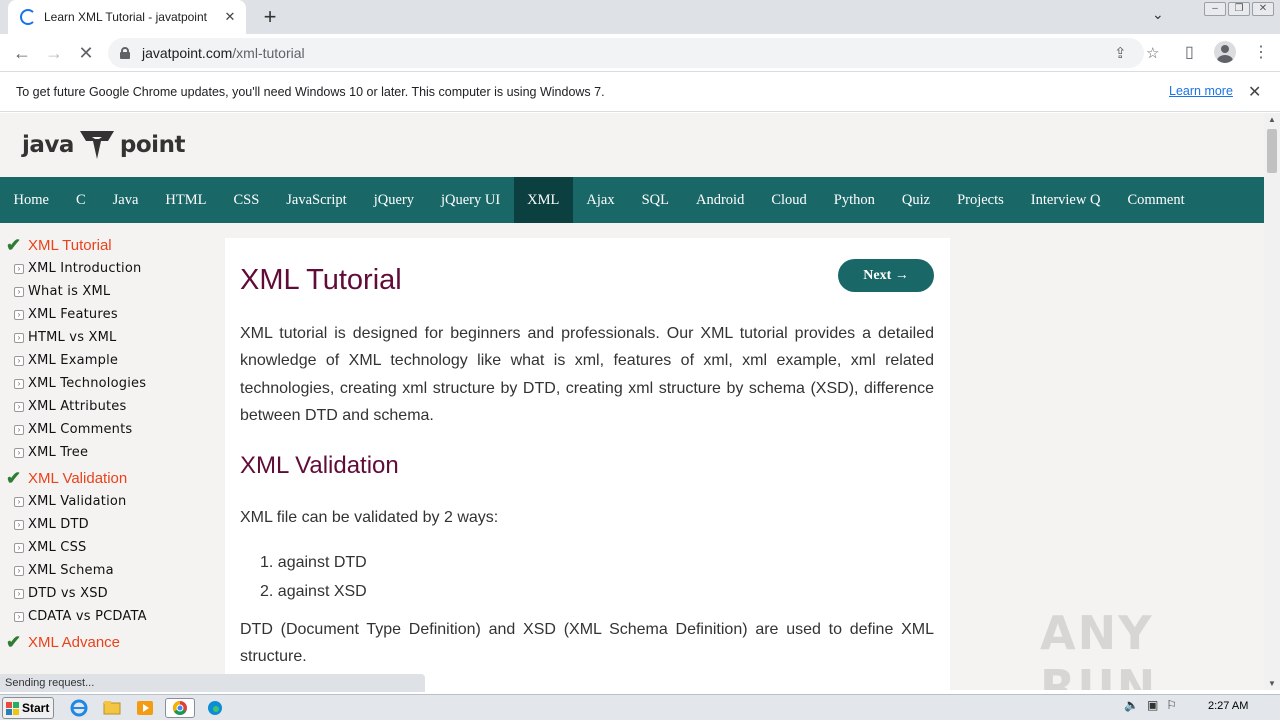 The width and height of the screenshot is (1280, 720). I want to click on sidebar-section-header: ✔ XML Tutorial, so click(107, 245).